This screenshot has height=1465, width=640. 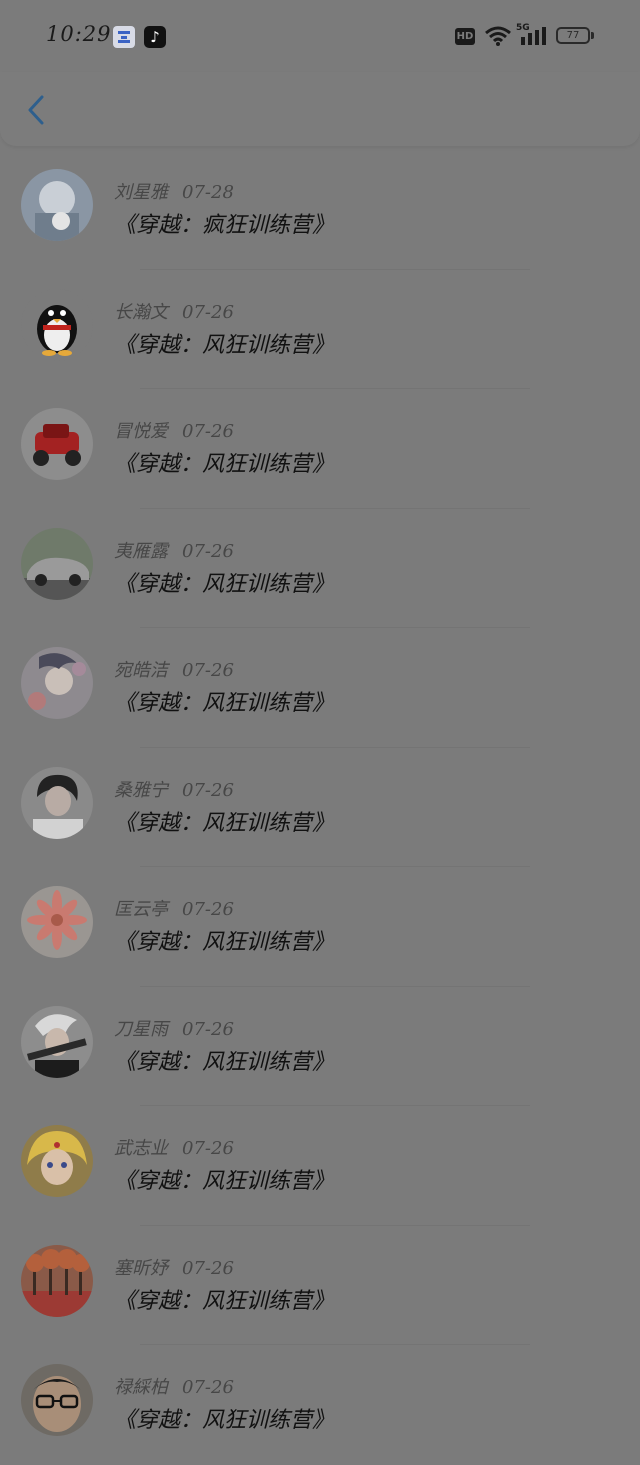 I want to click on list-item: 宛皓洁 07-26 《穿越：风狂训练营》, so click(x=320, y=688).